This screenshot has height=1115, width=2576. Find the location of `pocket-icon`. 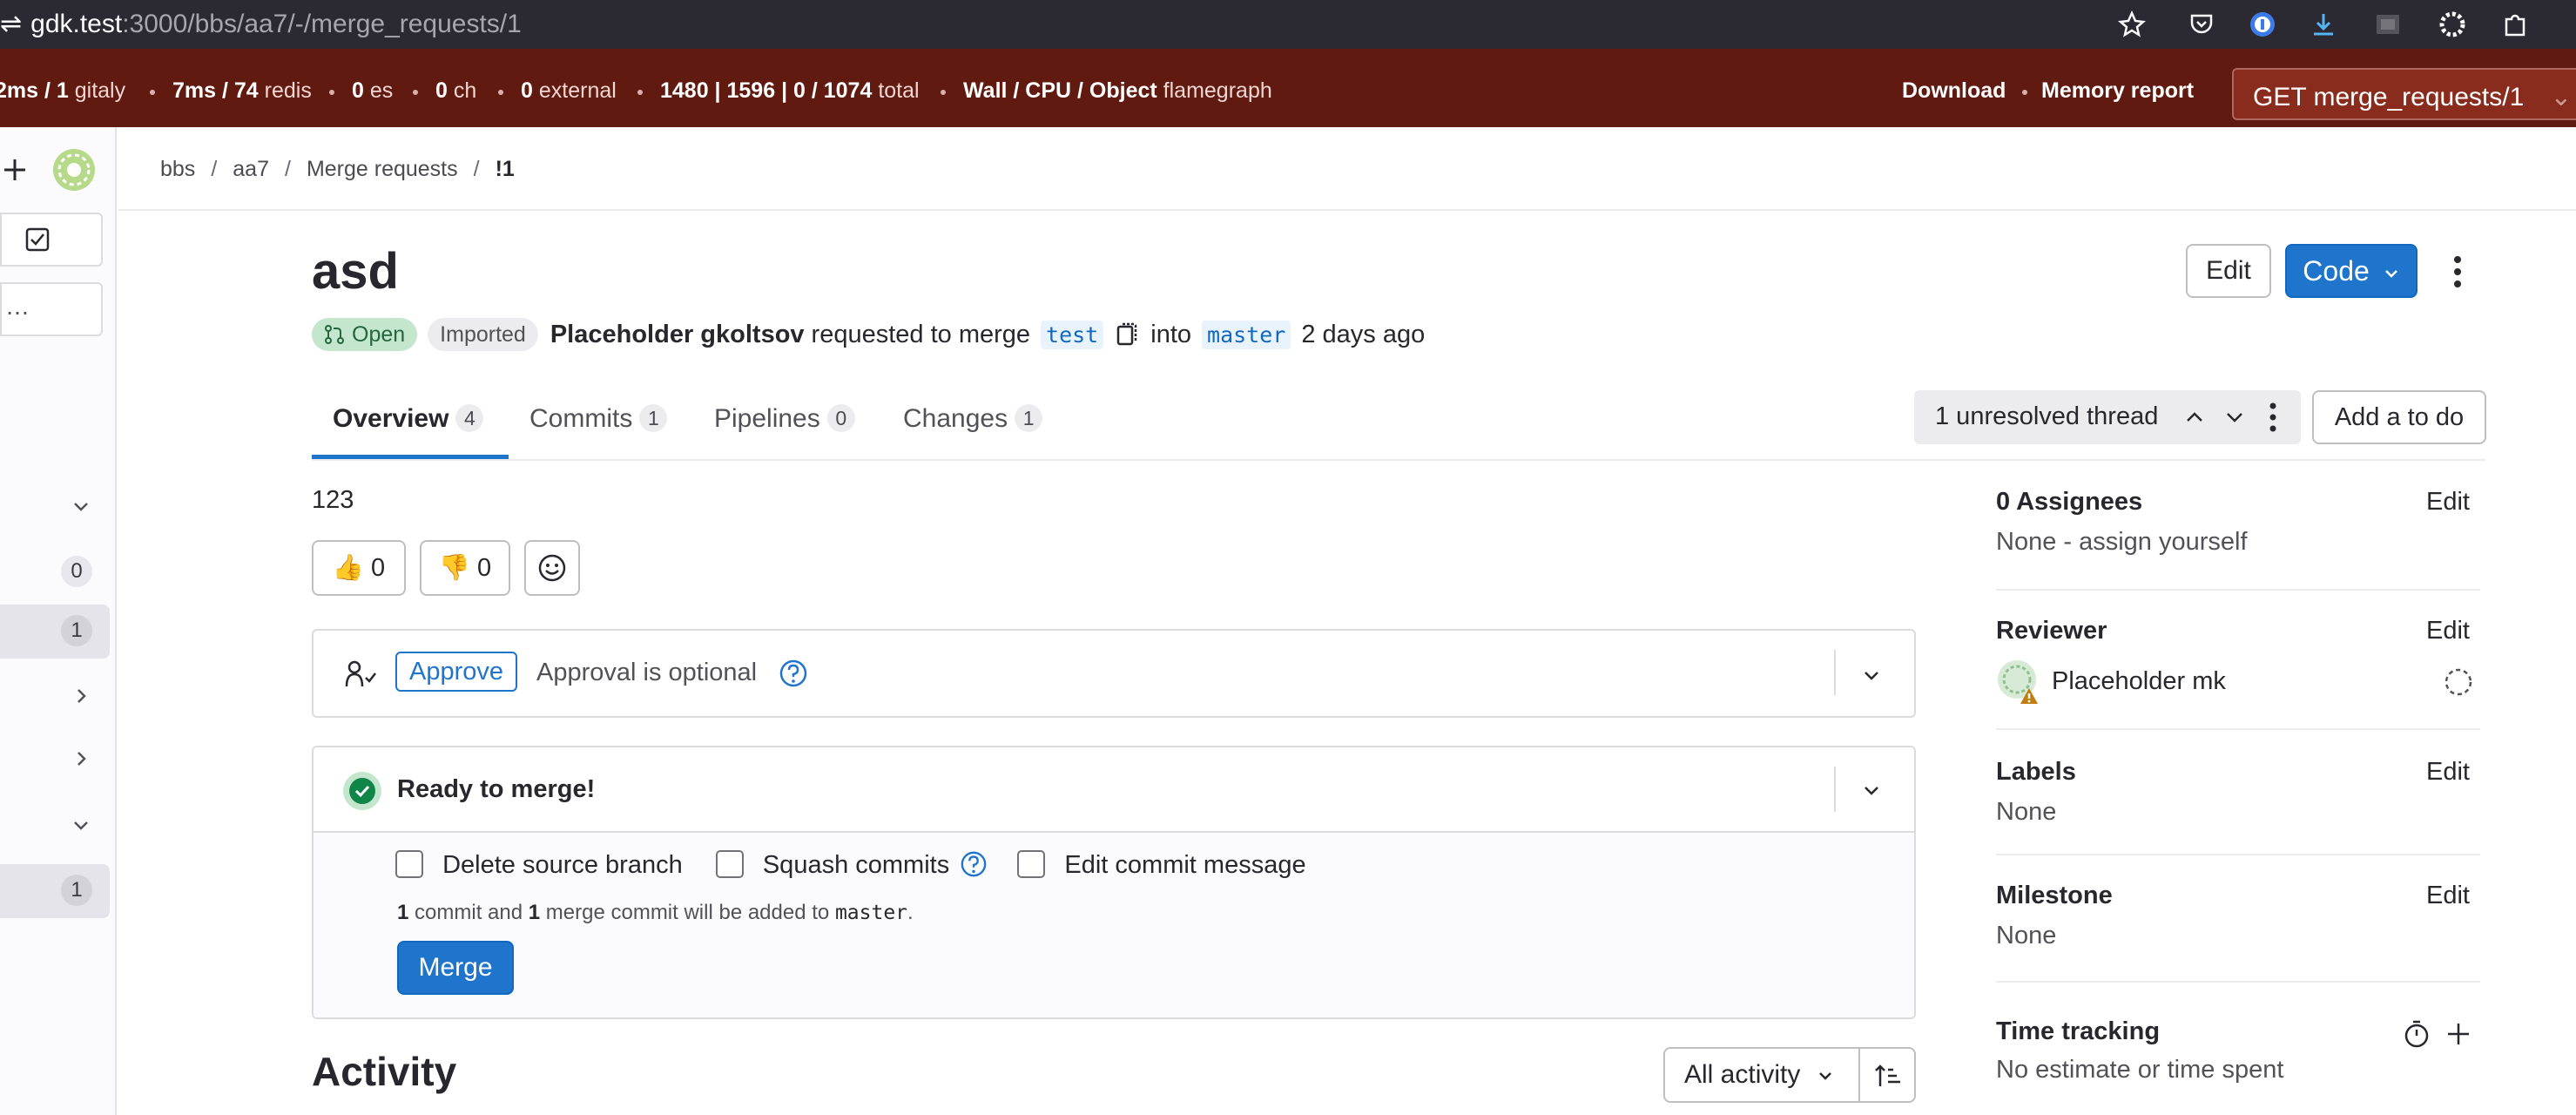

pocket-icon is located at coordinates (2201, 24).